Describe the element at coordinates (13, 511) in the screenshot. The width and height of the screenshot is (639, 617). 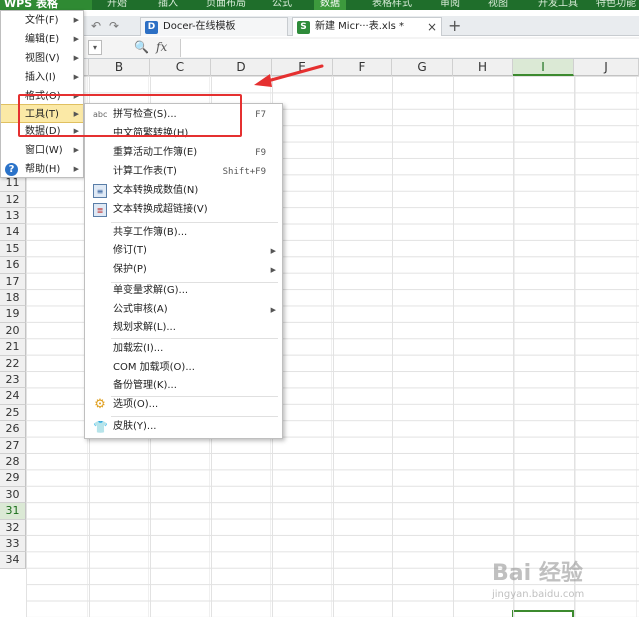
I see `row-header: 31` at that location.